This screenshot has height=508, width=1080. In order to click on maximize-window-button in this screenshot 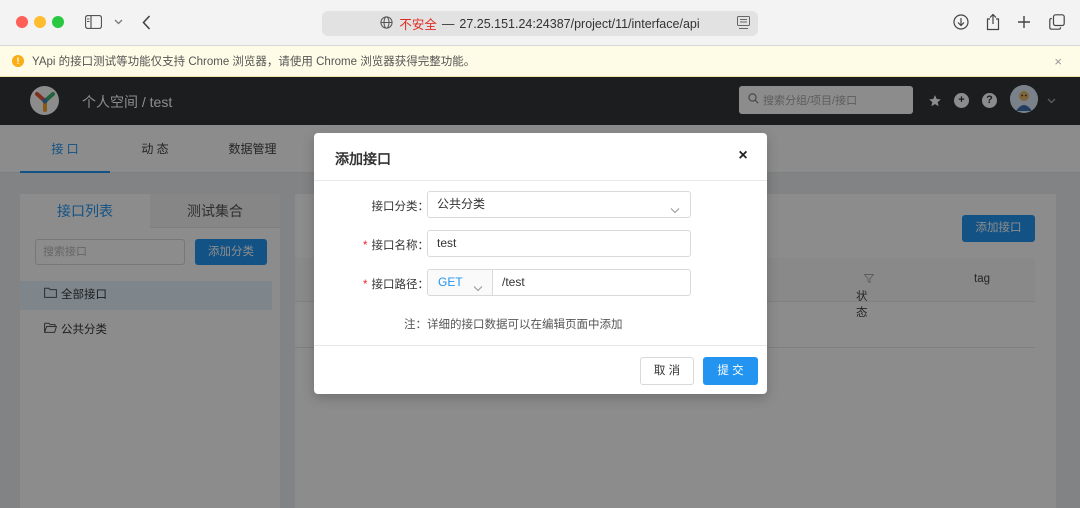, I will do `click(58, 22)`.